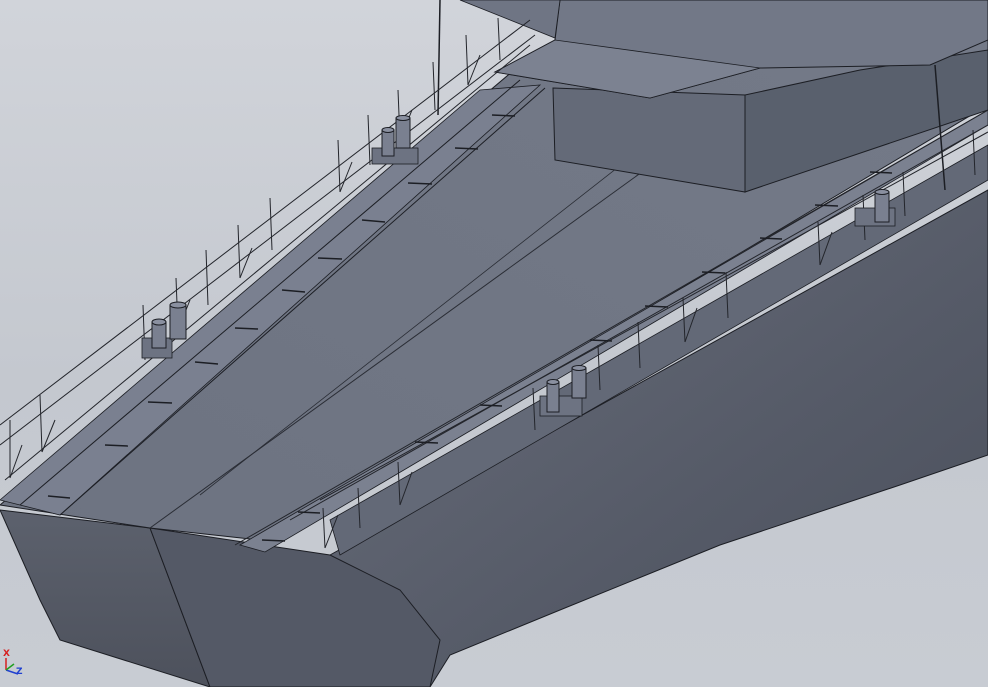 The image size is (988, 687). I want to click on triad-x-label: X, so click(6, 654).